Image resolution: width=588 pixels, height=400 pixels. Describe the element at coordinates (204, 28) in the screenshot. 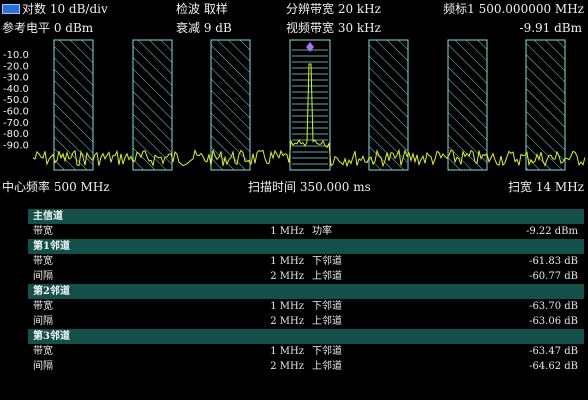

I see `attenuation-readout: 衰减 9 dB` at that location.